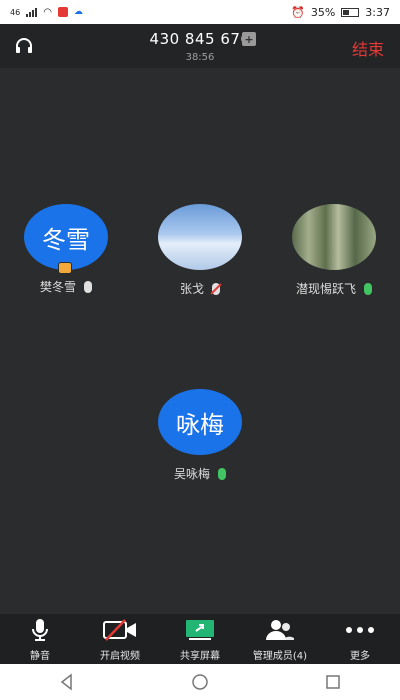 This screenshot has height=700, width=400. I want to click on video-off-icon, so click(120, 630).